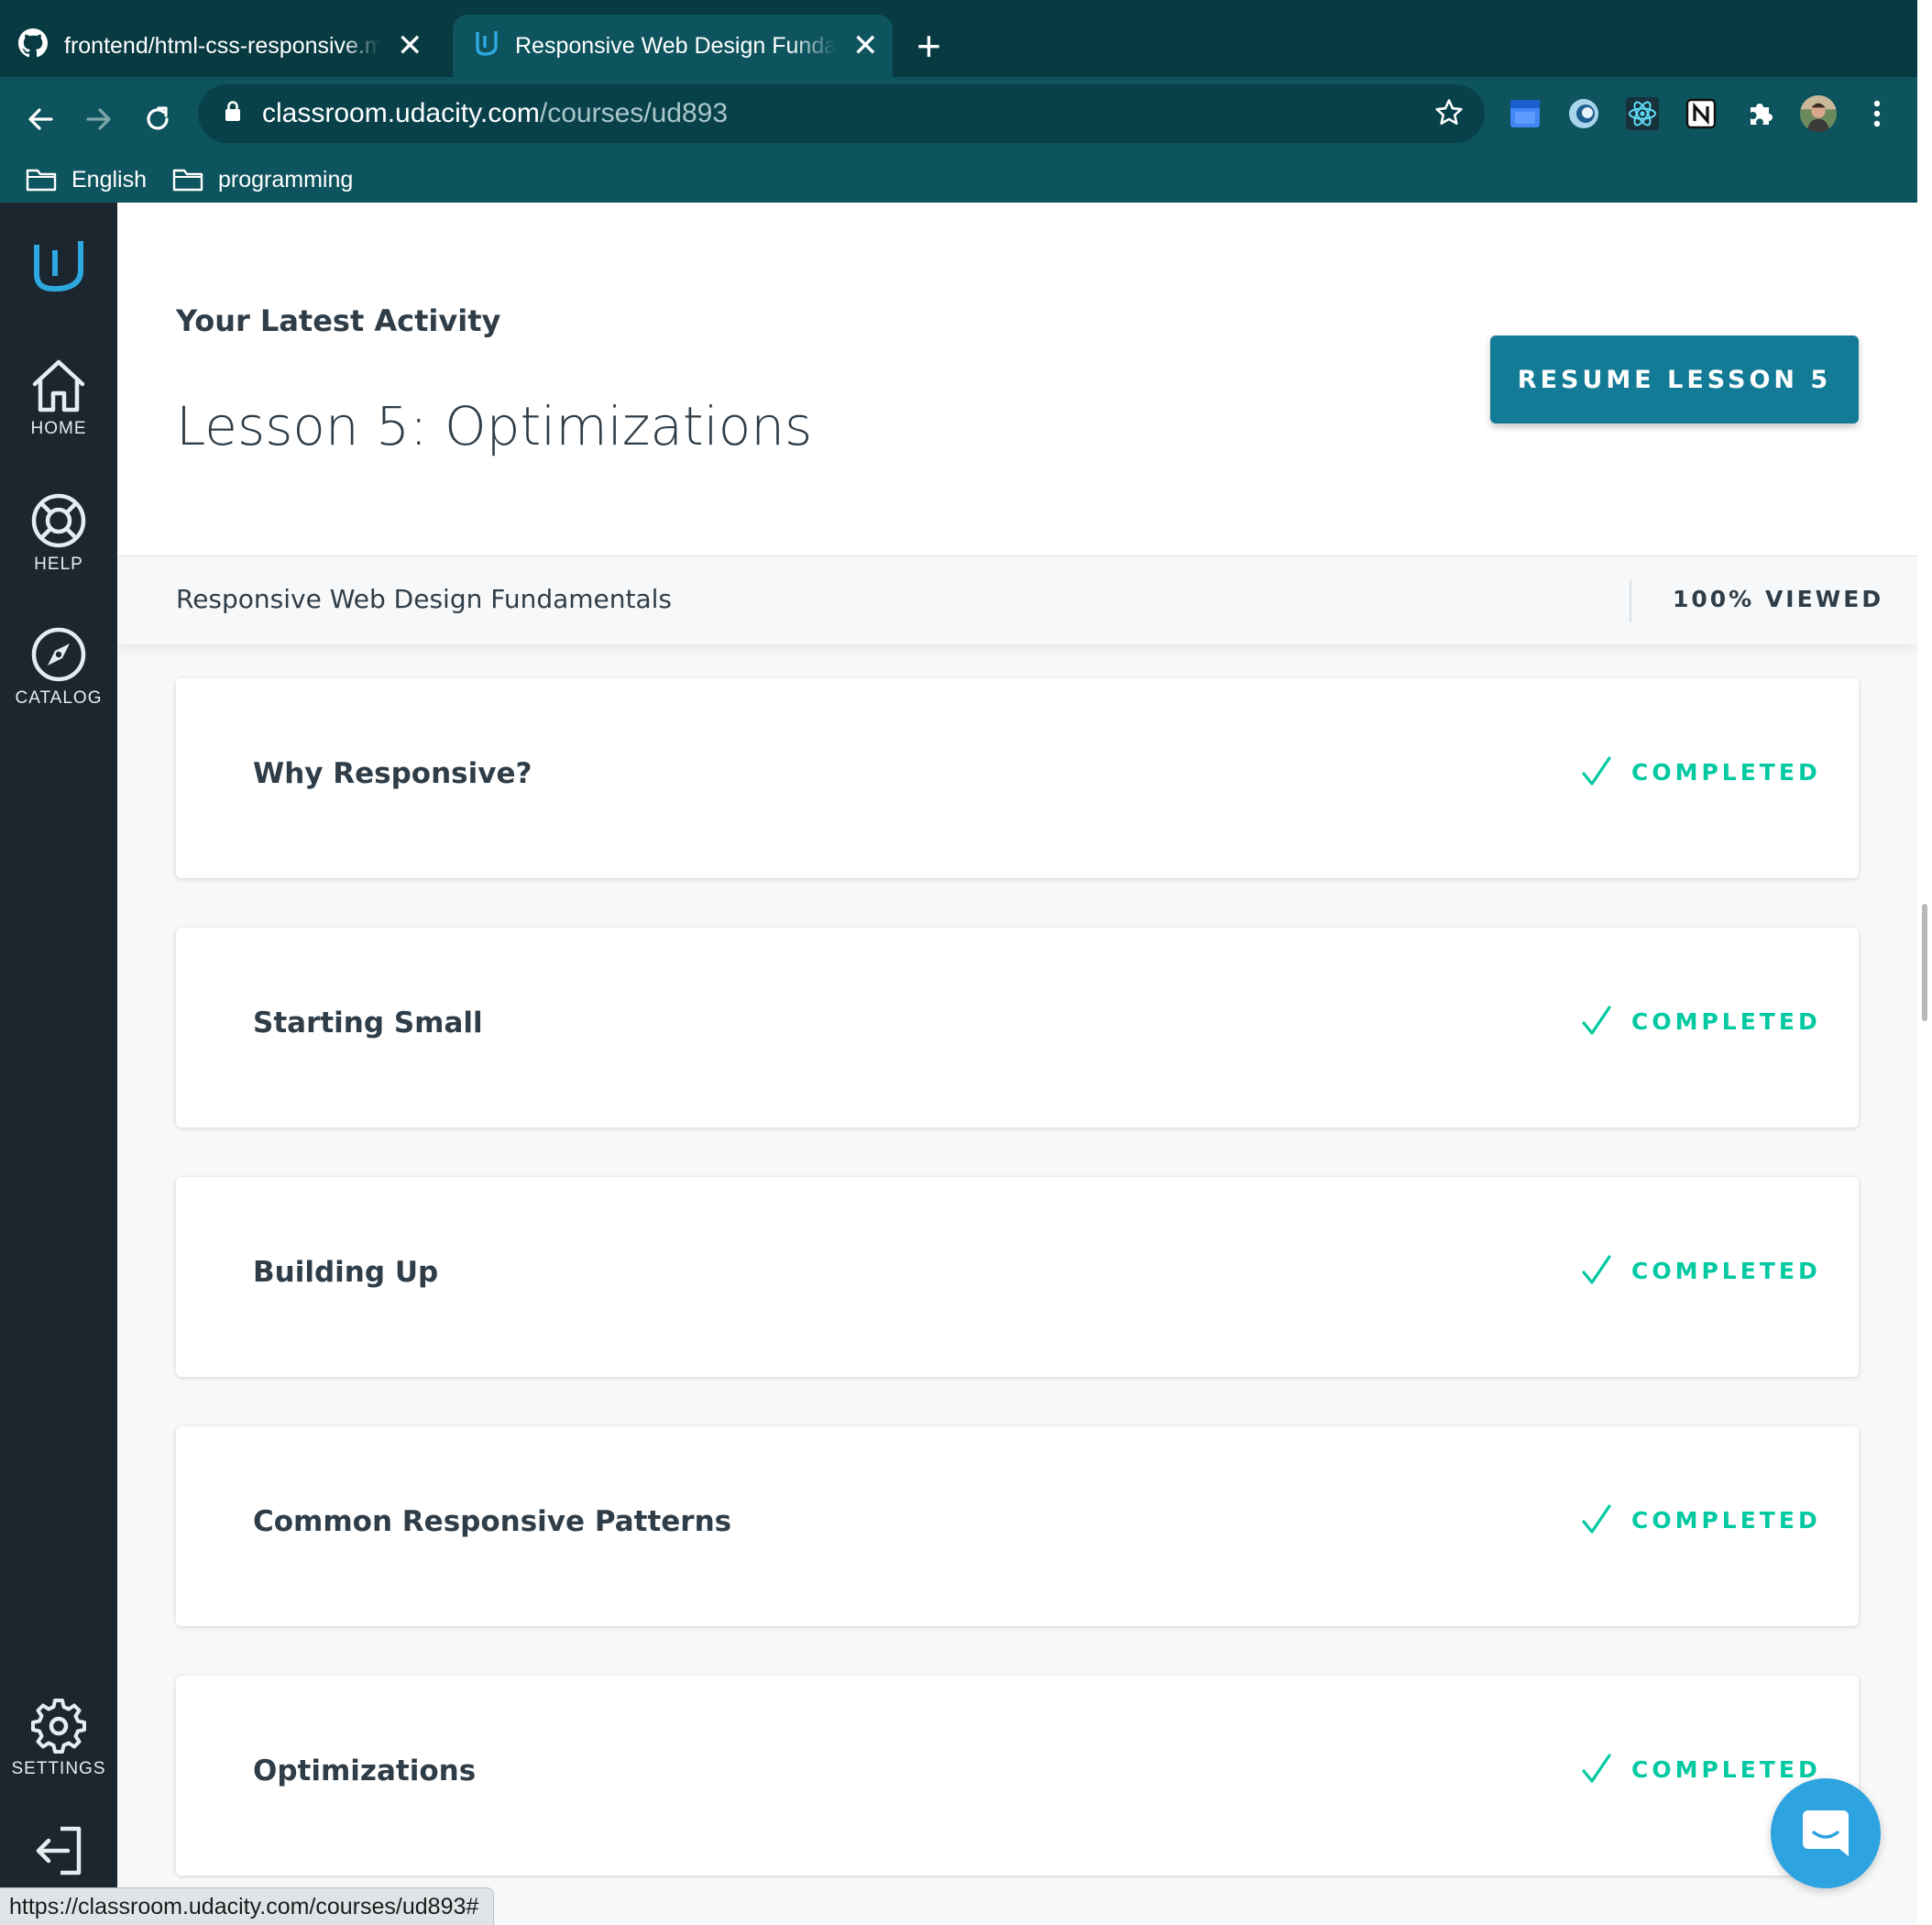  What do you see at coordinates (58, 385) in the screenshot?
I see `home-icon` at bounding box center [58, 385].